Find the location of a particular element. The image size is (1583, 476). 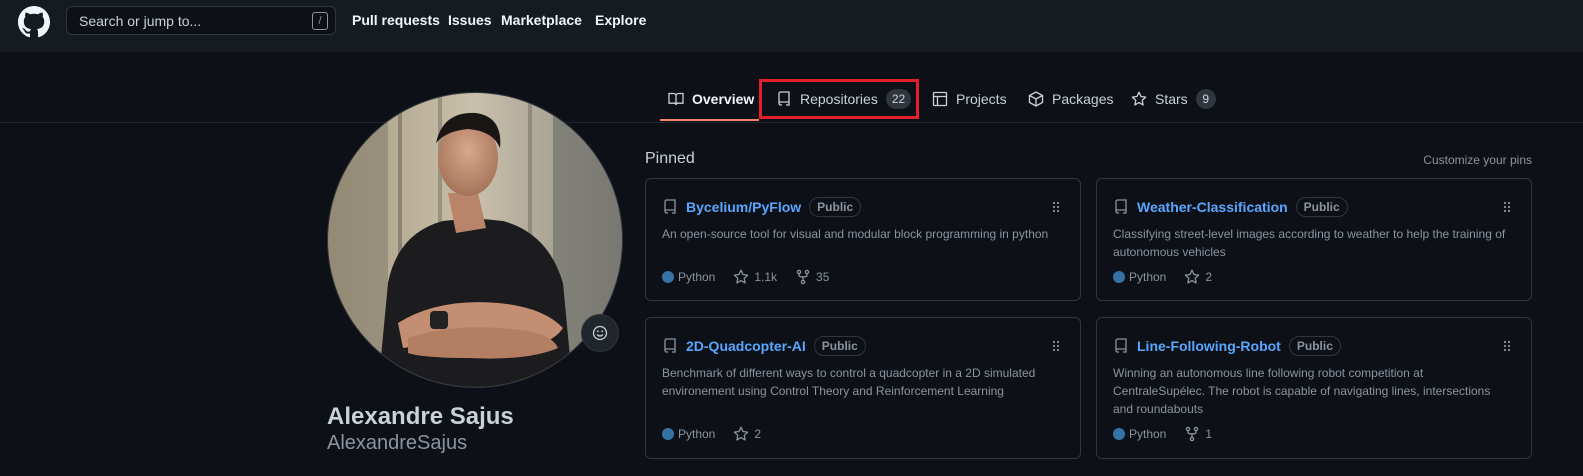

highlight-box is located at coordinates (839, 99).